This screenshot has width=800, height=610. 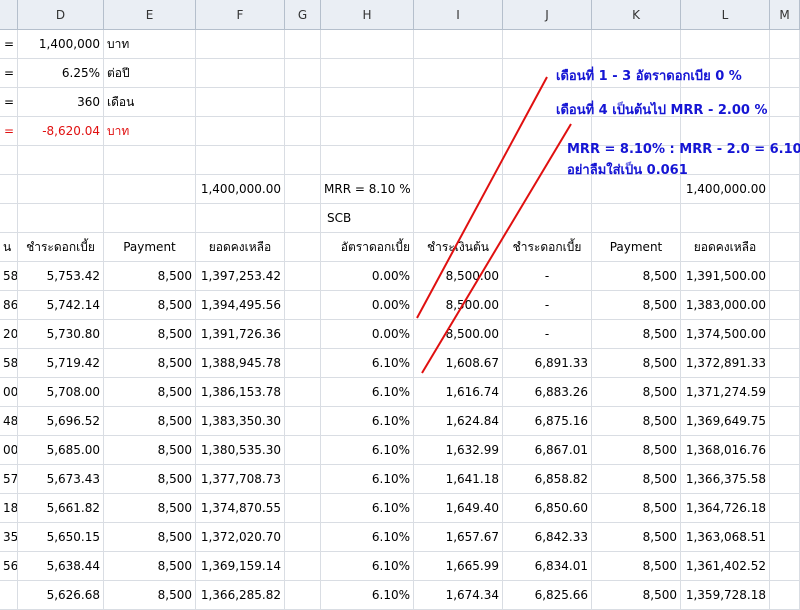 I want to click on bank-row-bg-k, so click(x=636, y=218).